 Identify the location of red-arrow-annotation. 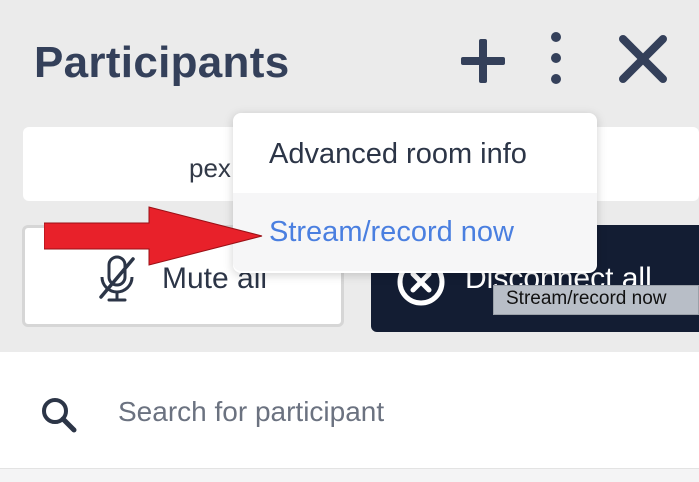
(153, 238).